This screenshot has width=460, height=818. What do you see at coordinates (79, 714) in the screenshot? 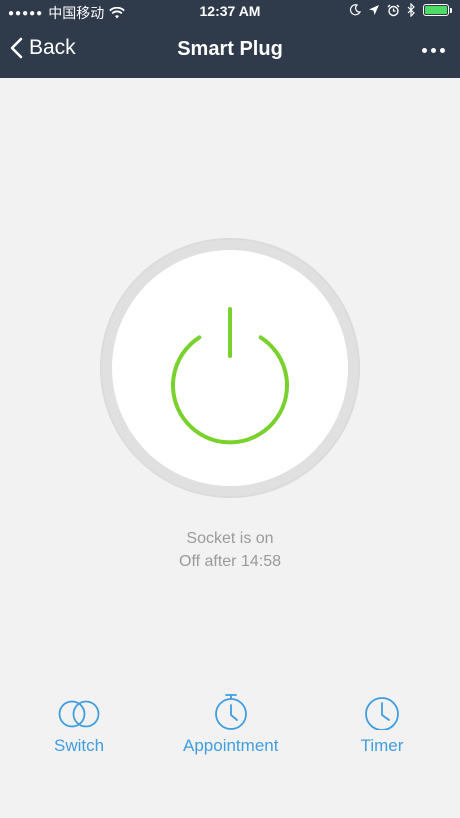
I see `switch-icon` at bounding box center [79, 714].